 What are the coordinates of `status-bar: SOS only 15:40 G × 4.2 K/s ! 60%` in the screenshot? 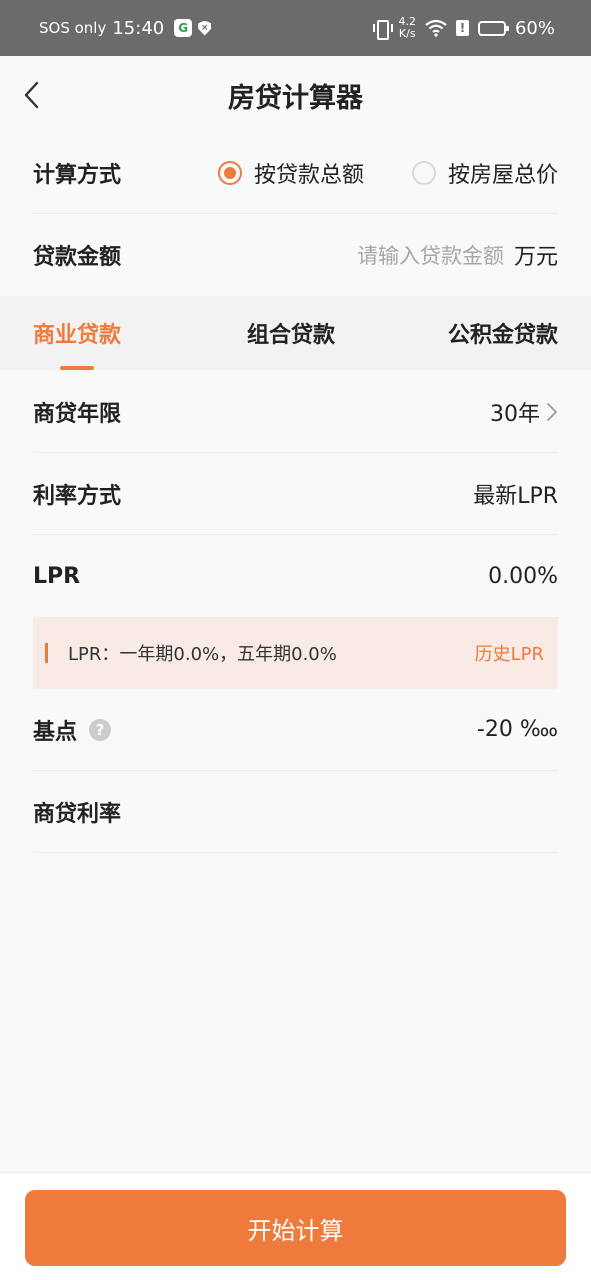 It's located at (295, 28).